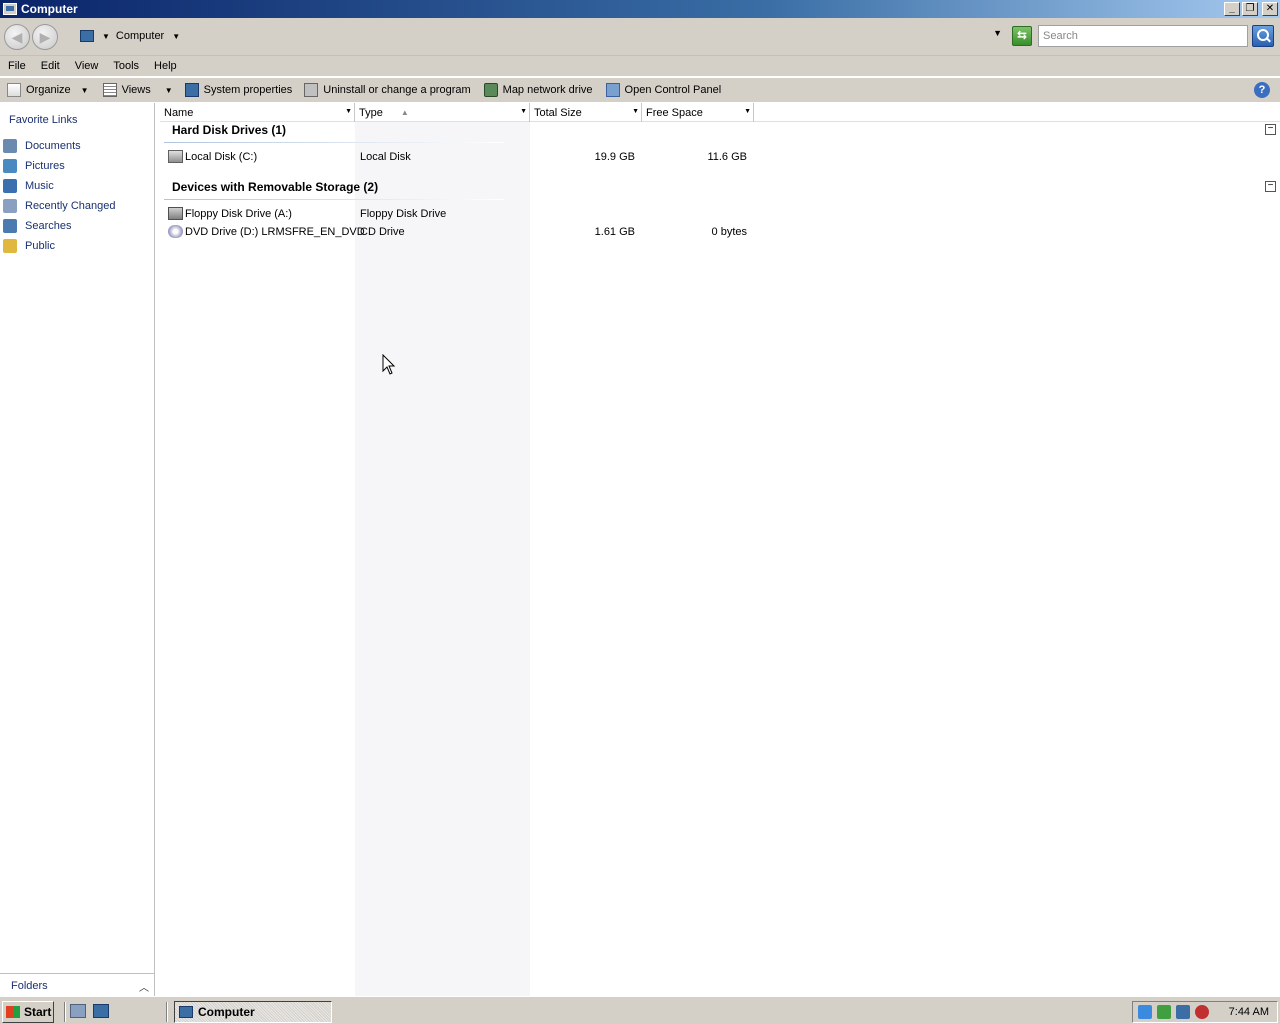 The image size is (1280, 1024). Describe the element at coordinates (53, 146) in the screenshot. I see `nav-item-label: Documents` at that location.